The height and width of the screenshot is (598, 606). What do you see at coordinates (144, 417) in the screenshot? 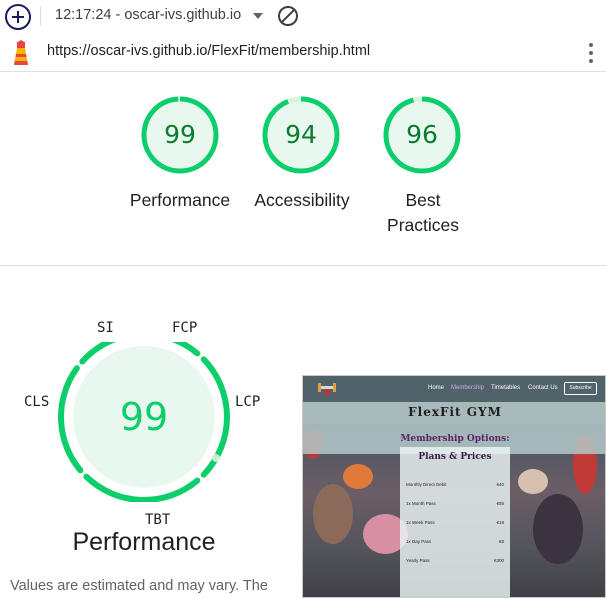
I see `performance-score: 99` at bounding box center [144, 417].